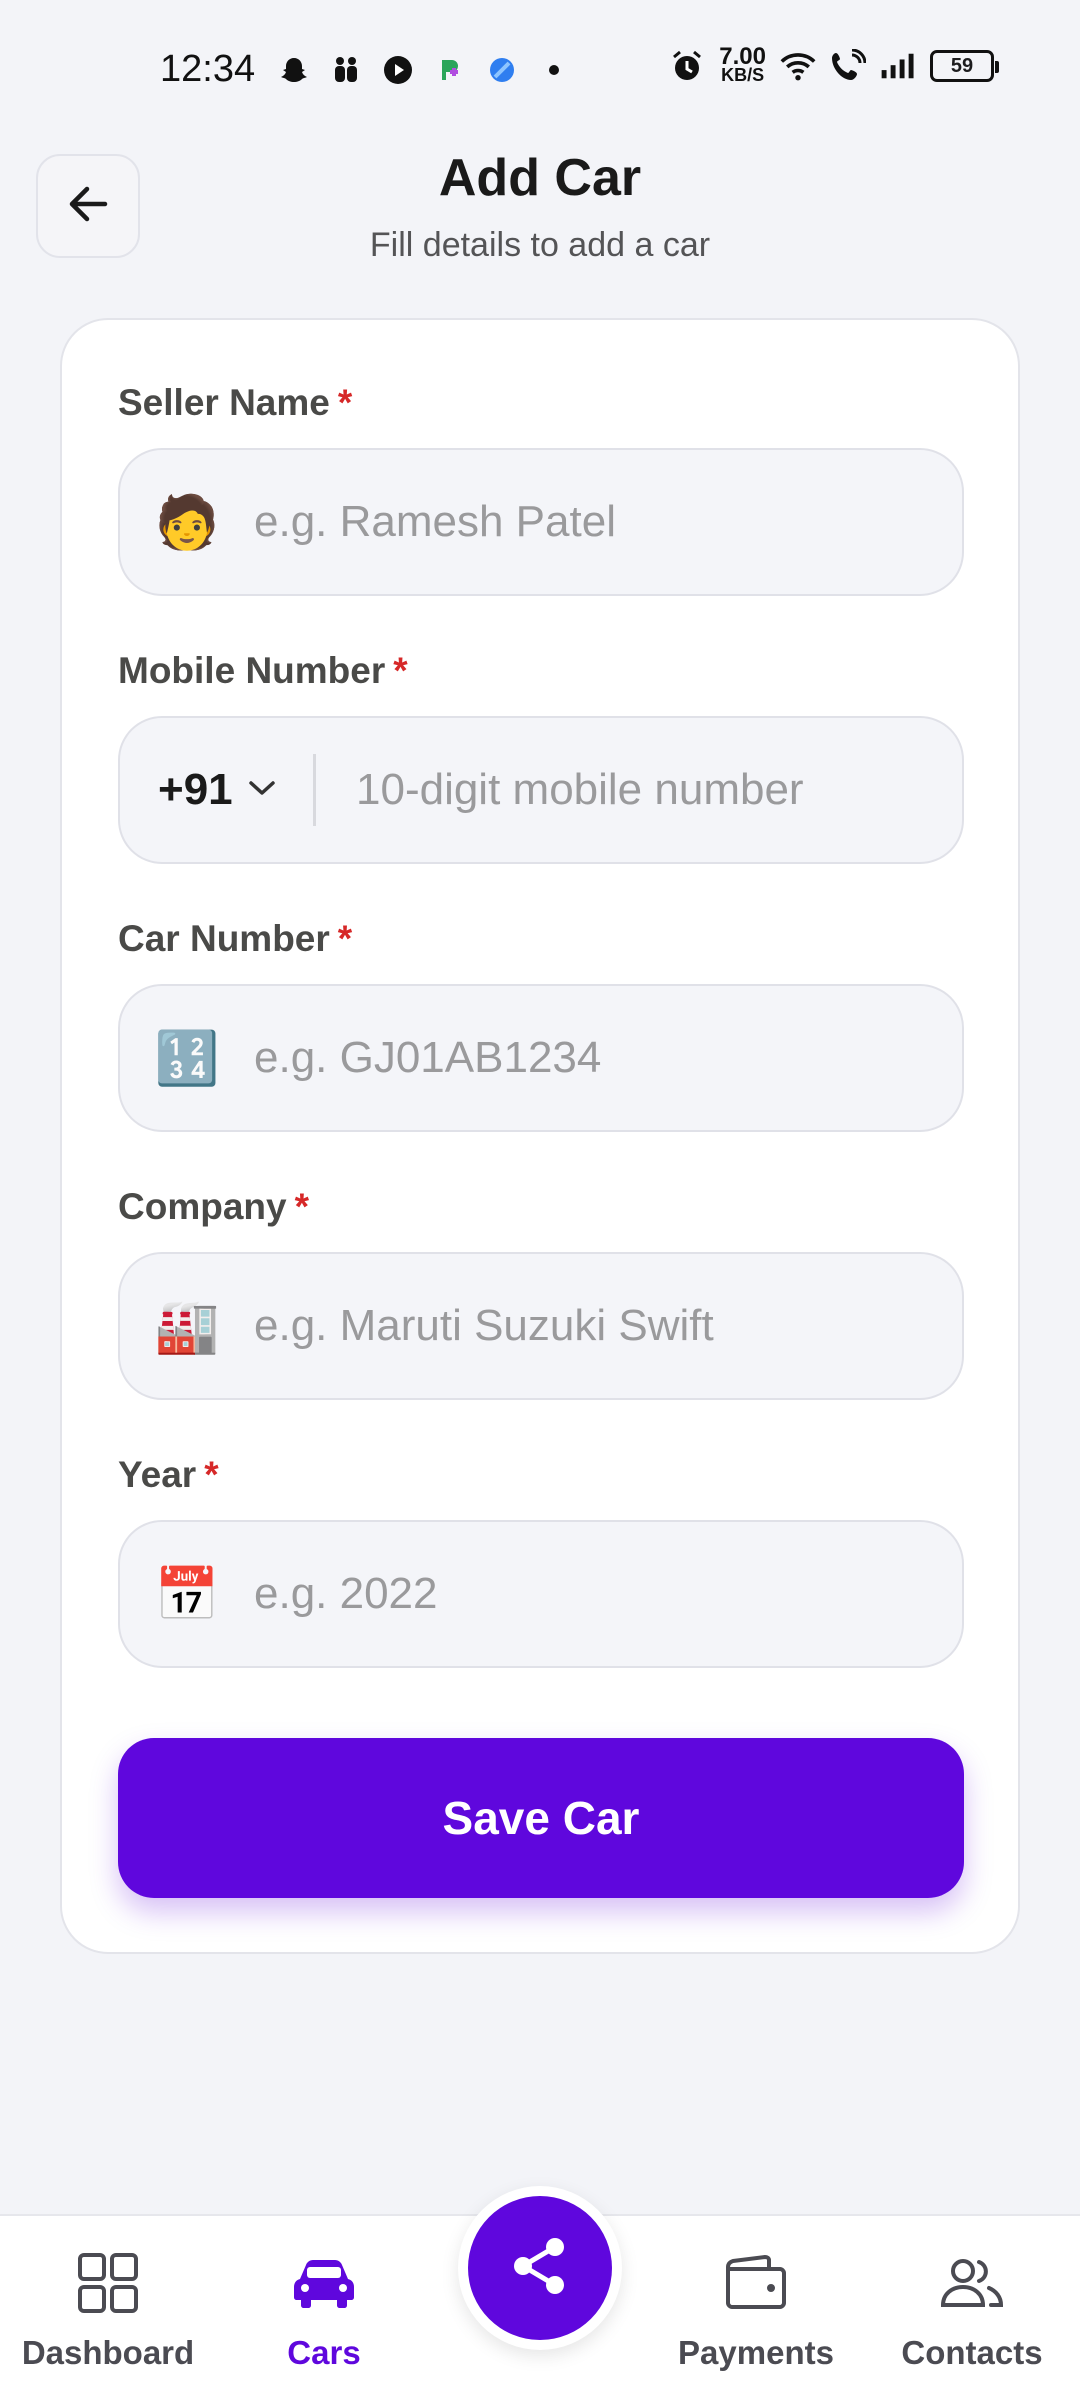  I want to click on nav-label-contacts: Contacts, so click(972, 2352).